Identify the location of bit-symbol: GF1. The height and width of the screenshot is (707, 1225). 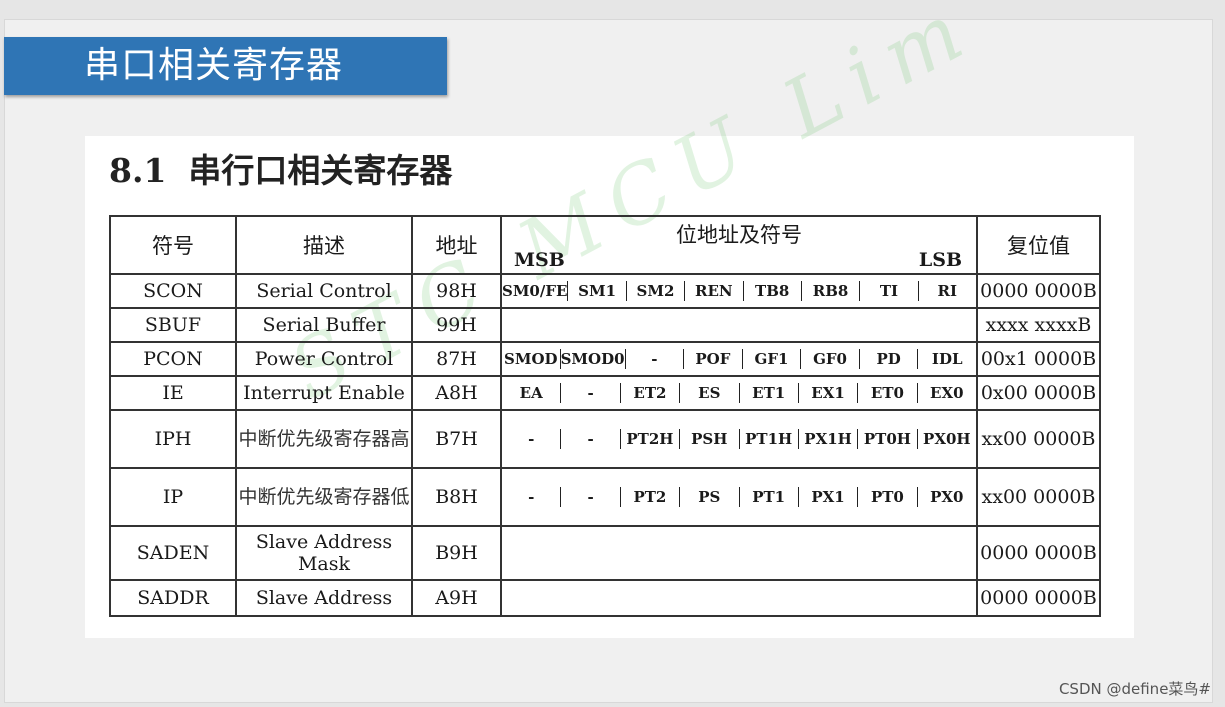
(772, 359).